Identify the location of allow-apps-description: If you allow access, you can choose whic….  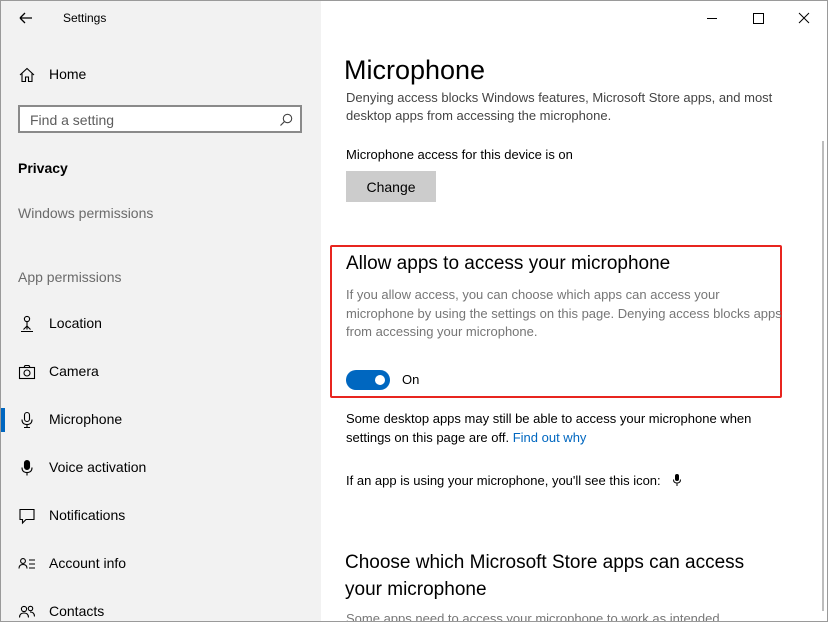
(564, 313).